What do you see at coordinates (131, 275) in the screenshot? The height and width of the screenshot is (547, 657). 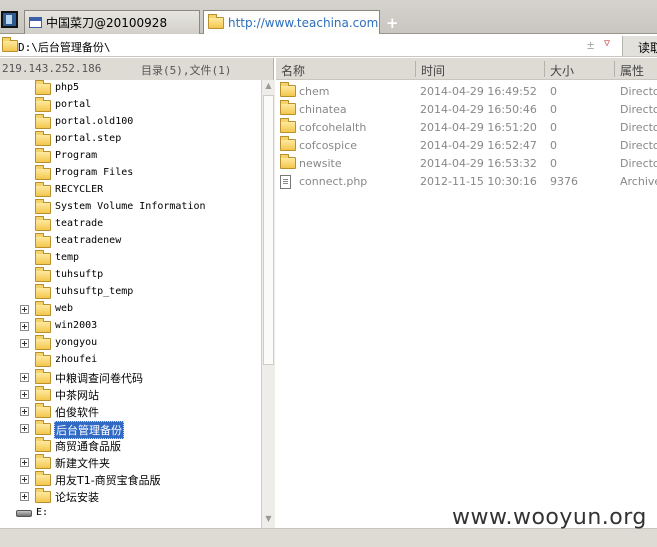 I see `tree-item: tuhsuftp` at bounding box center [131, 275].